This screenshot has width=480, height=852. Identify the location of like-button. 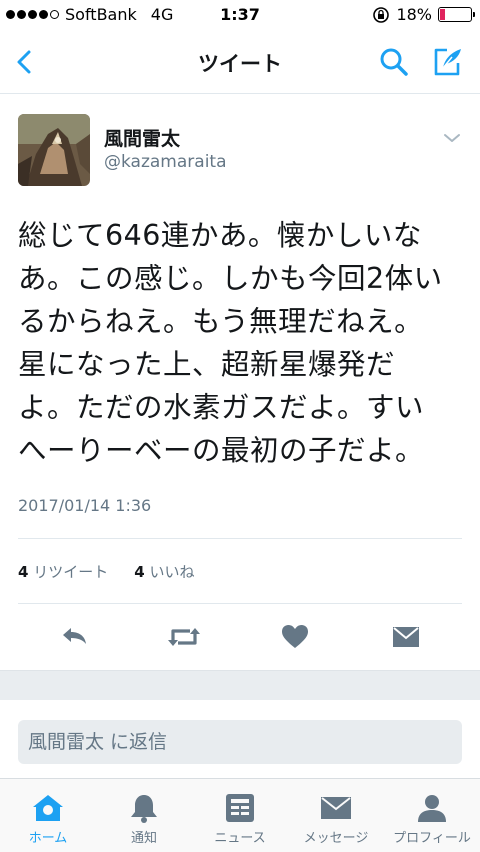
(295, 637).